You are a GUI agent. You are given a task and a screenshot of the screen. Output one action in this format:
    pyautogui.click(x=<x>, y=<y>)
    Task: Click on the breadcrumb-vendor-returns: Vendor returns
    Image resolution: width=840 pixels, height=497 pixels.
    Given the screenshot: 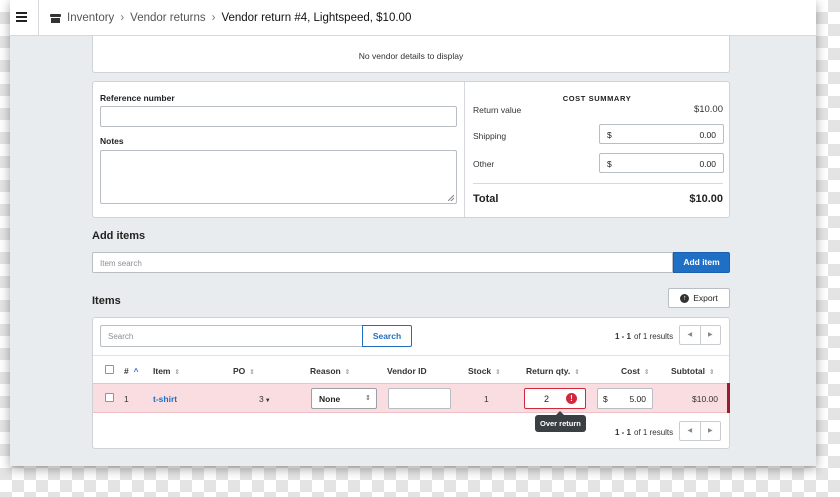 What is the action you would take?
    pyautogui.click(x=167, y=18)
    